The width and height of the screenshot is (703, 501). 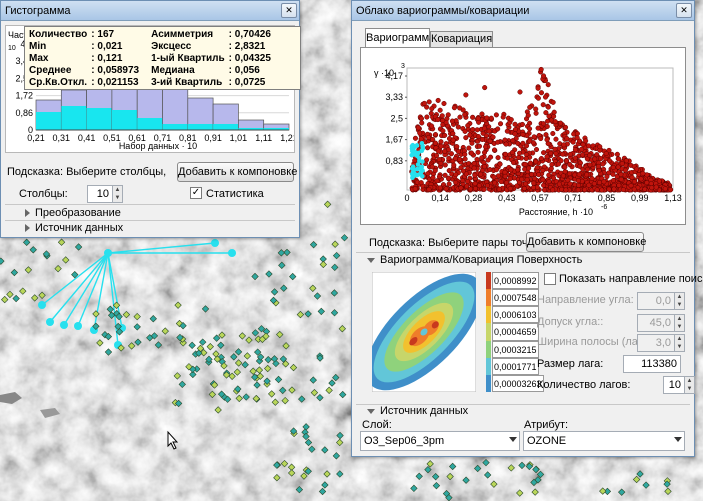 I want to click on angle-tolerance-input: 45,0, so click(x=656, y=323).